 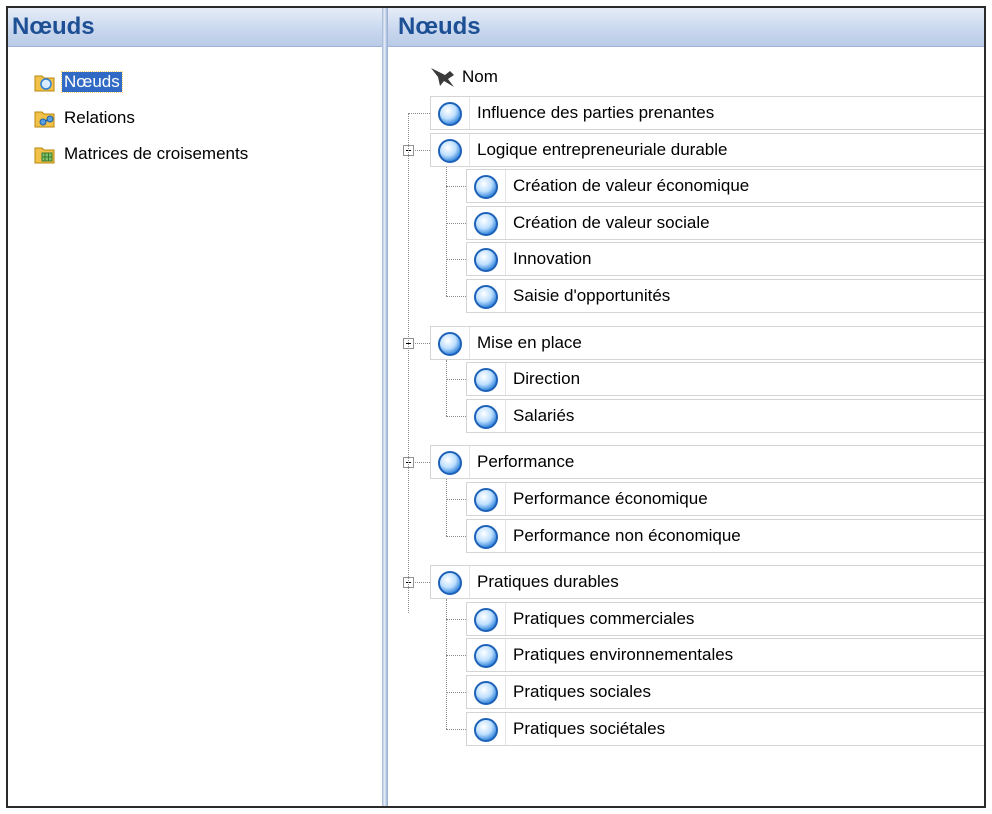 I want to click on tree-node-row: Mise en place, so click(x=707, y=342).